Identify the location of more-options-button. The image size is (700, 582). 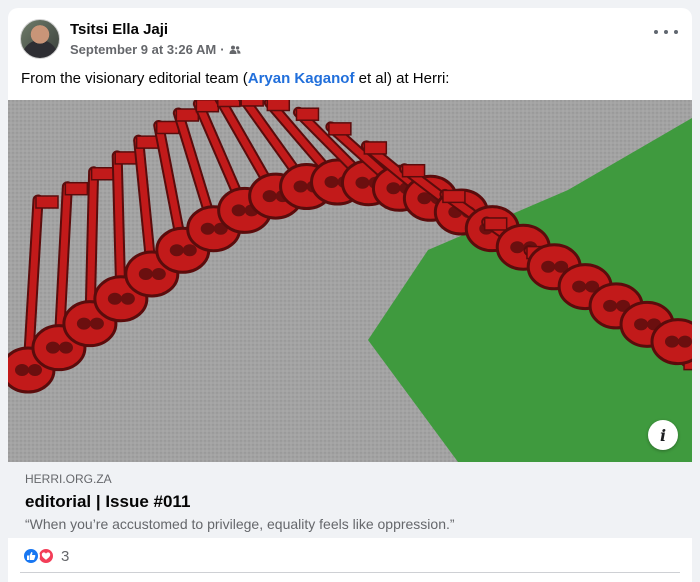
(666, 32).